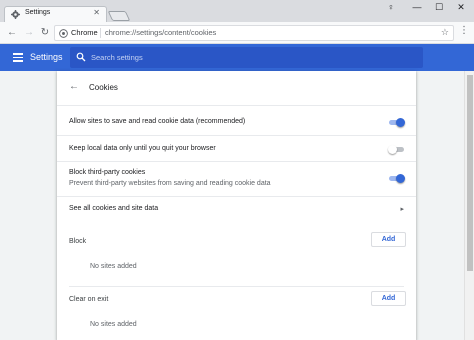  What do you see at coordinates (45, 32) in the screenshot?
I see `reload-button: ↻` at bounding box center [45, 32].